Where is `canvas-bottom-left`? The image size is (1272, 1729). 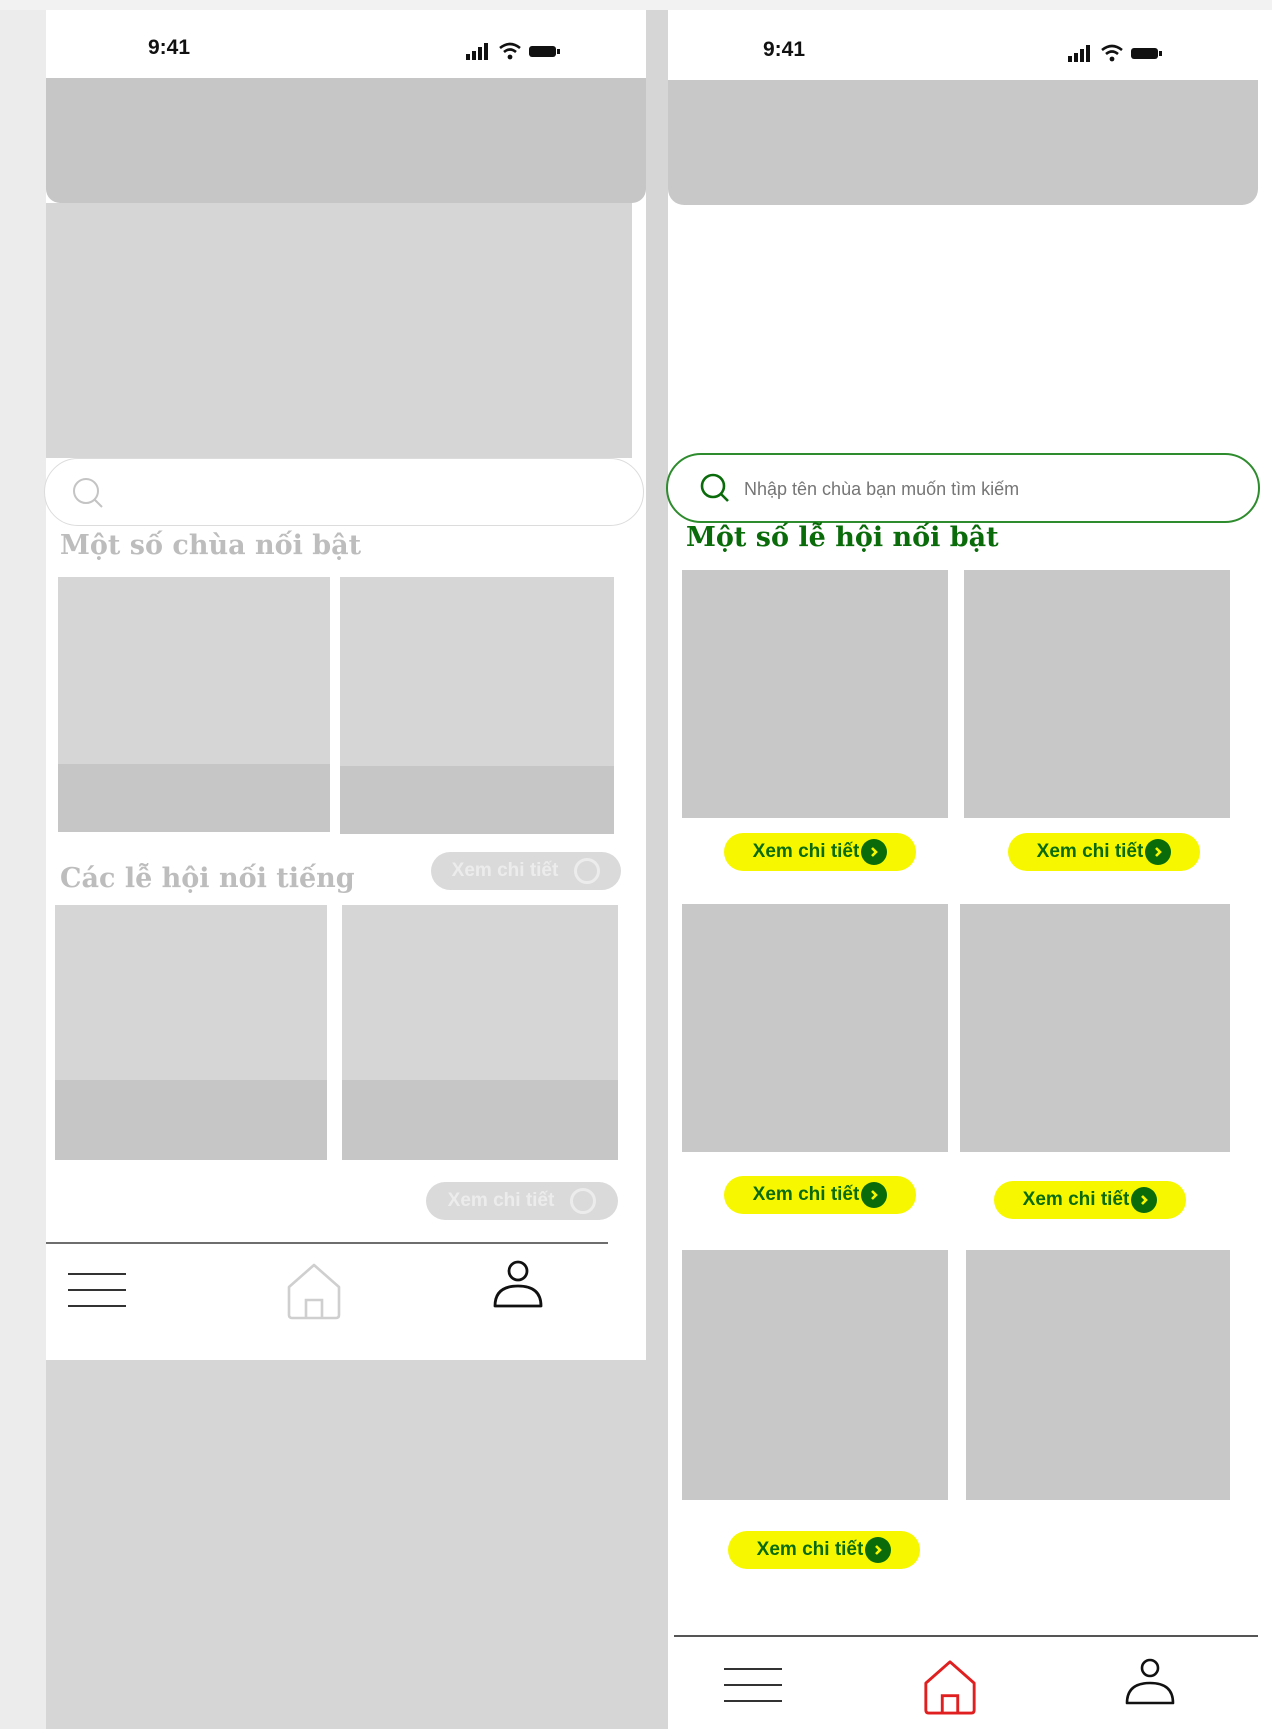 canvas-bottom-left is located at coordinates (346, 1544).